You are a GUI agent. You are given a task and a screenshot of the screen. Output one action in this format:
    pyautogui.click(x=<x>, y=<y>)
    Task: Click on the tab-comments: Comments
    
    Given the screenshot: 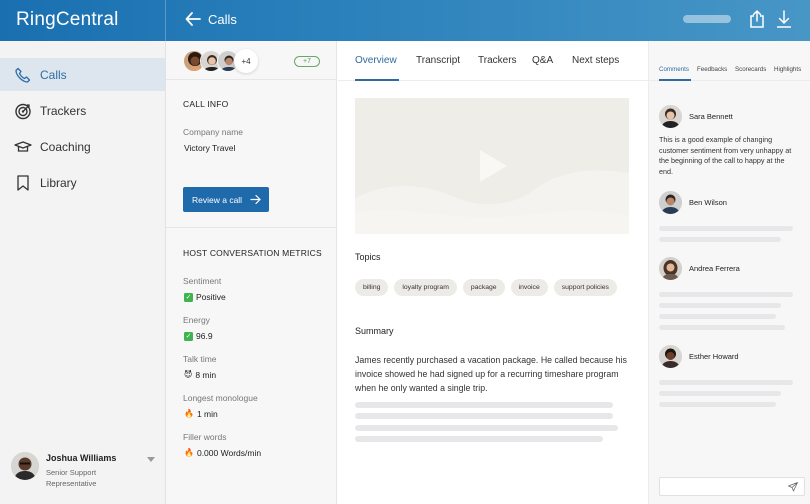 What is the action you would take?
    pyautogui.click(x=674, y=69)
    